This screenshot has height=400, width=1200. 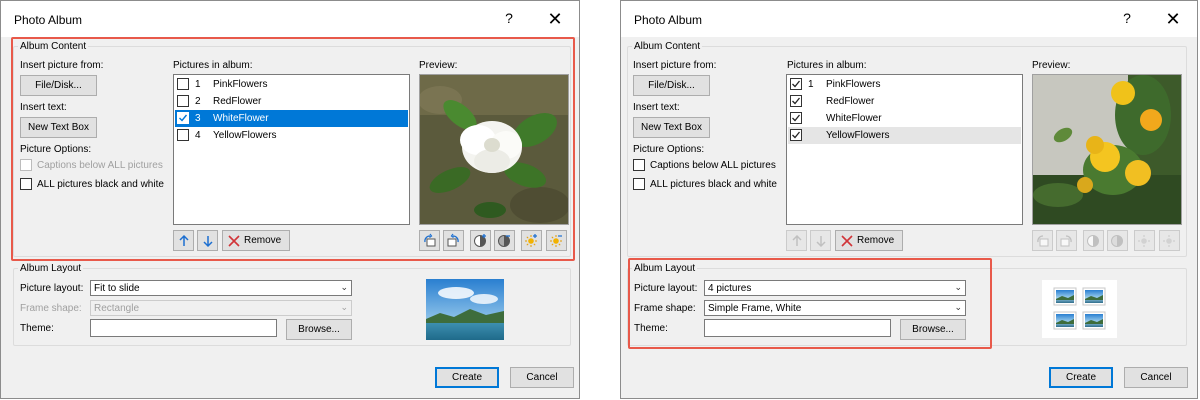 I want to click on picture-layout-dropdown: Fit to slide ⌄, so click(x=221, y=288).